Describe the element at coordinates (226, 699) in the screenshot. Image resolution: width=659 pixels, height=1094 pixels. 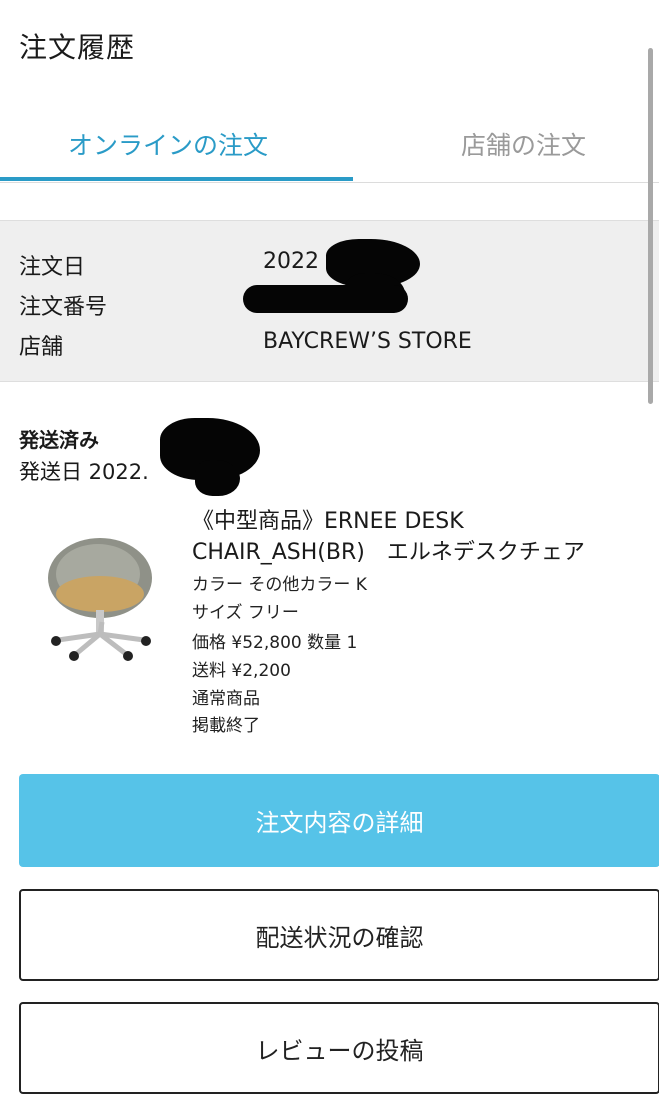
I see `product-type: 通常商品` at that location.